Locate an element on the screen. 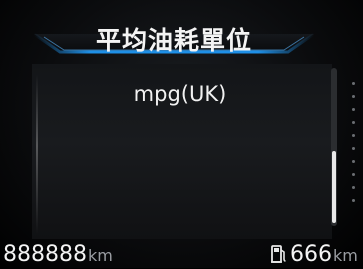 The image size is (363, 269). scrollbar-thumb is located at coordinates (334, 187).